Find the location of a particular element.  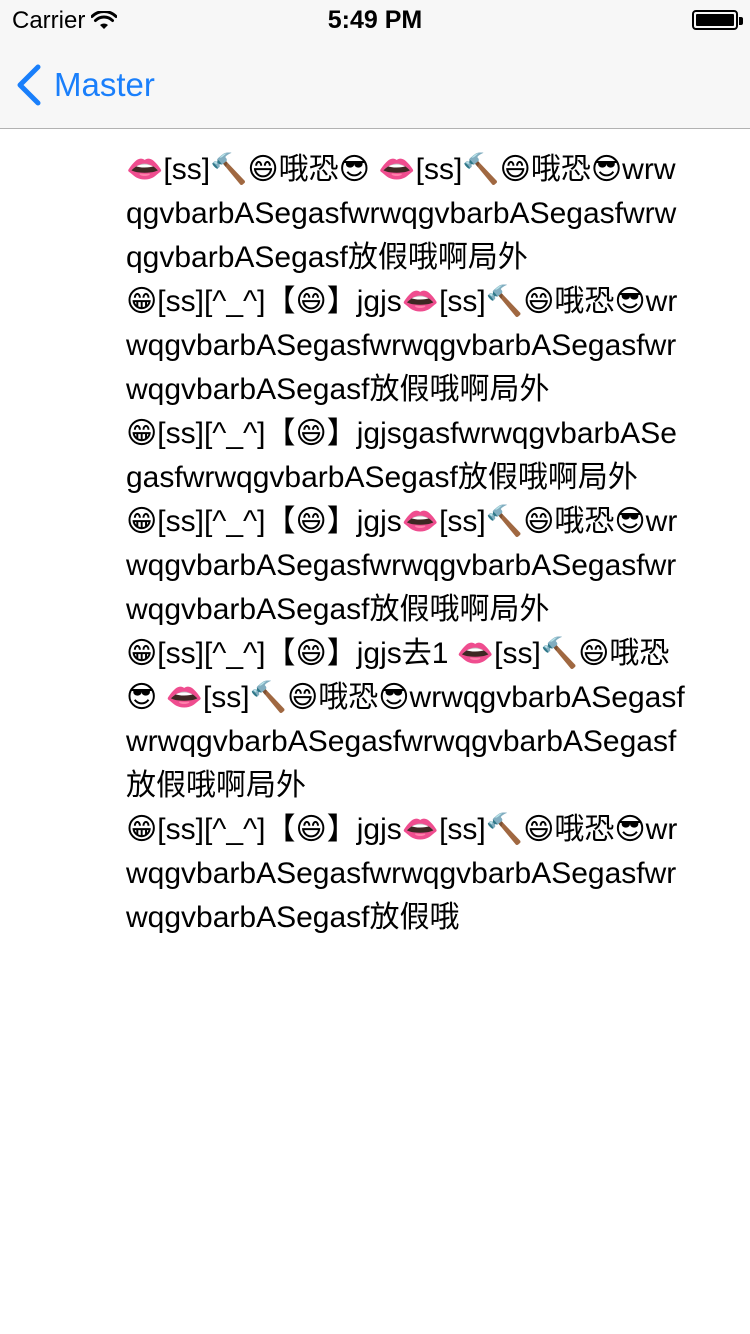

navigation-bar: Master is located at coordinates (375, 84).